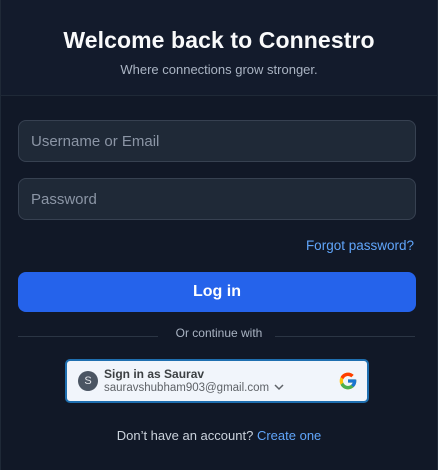  What do you see at coordinates (219, 69) in the screenshot?
I see `page-subtitle: Where connections grow stronger.` at bounding box center [219, 69].